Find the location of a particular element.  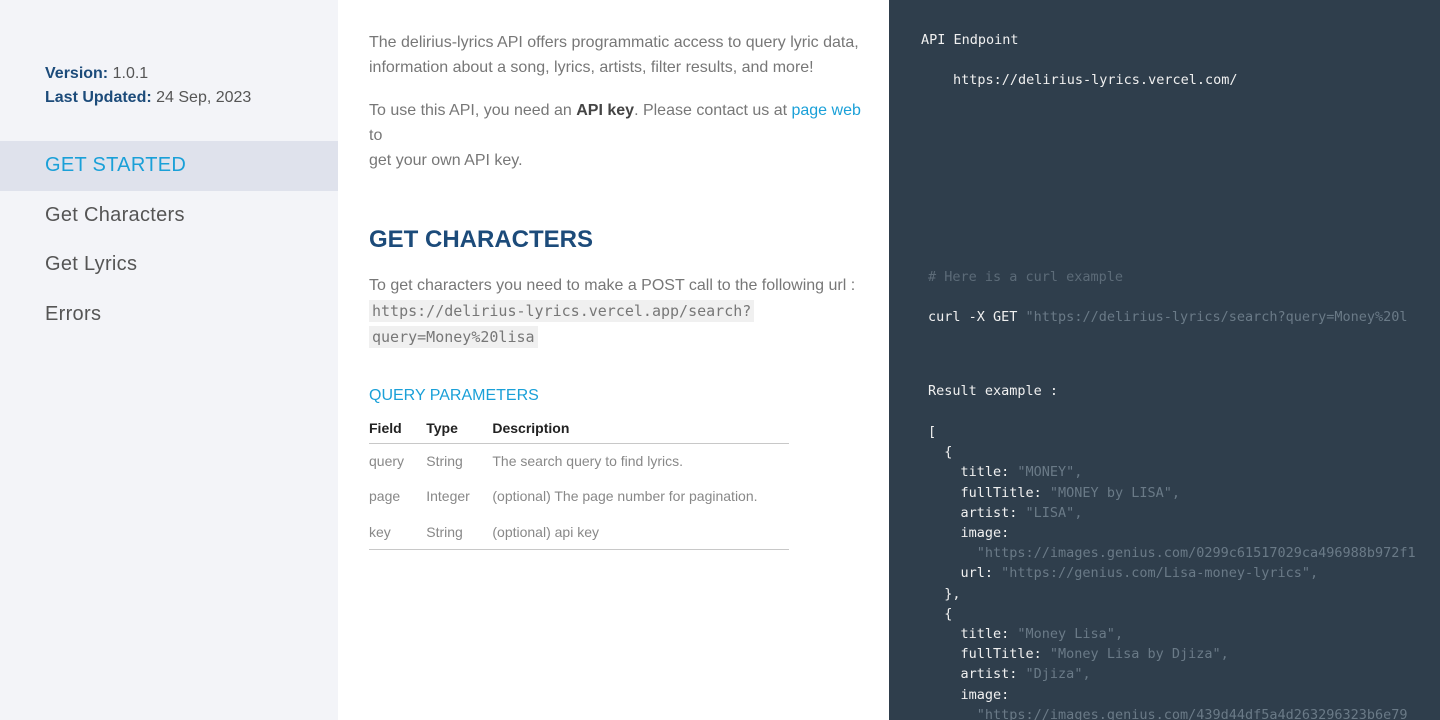

api-key-text: . Please contact us at is located at coordinates (713, 110).